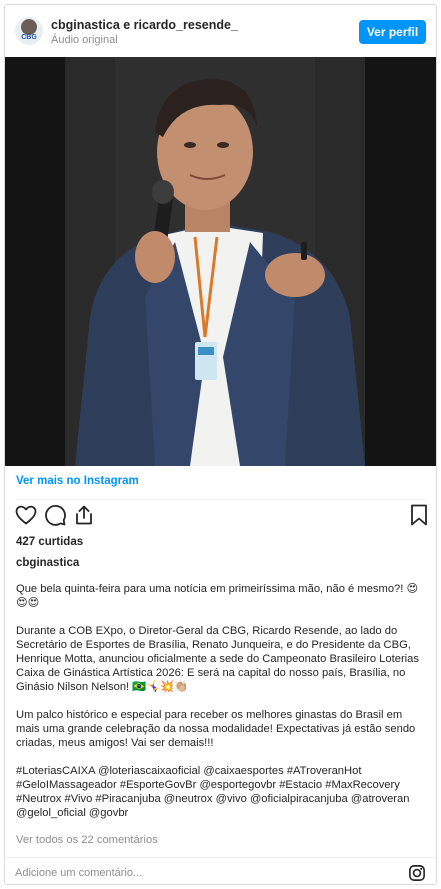 This screenshot has width=441, height=889. What do you see at coordinates (419, 515) in the screenshot?
I see `bookmark-icon` at bounding box center [419, 515].